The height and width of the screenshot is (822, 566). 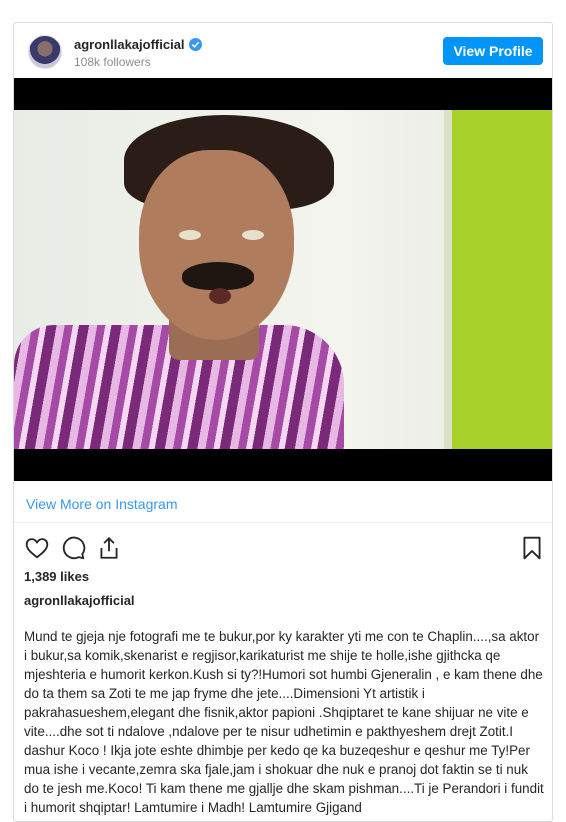 I want to click on avatar, so click(x=45, y=52).